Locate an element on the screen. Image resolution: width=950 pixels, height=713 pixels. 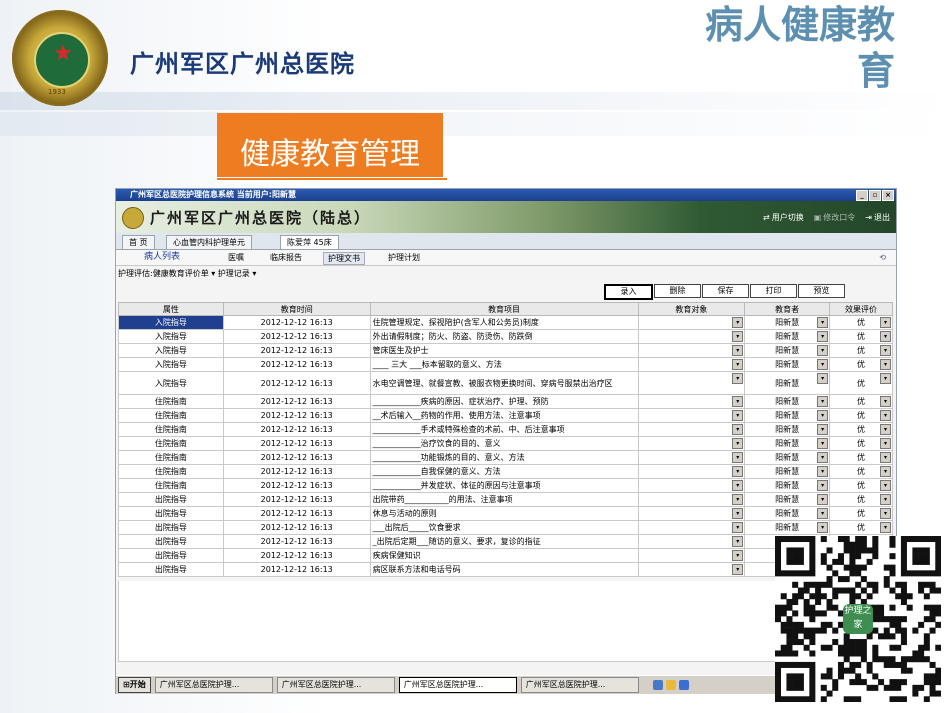
table-row: 入院指导 2012-12-12 16:13 管床医生及护士 ▾ 阳新慧 ▾ 优 ▾ is located at coordinates (505, 350).